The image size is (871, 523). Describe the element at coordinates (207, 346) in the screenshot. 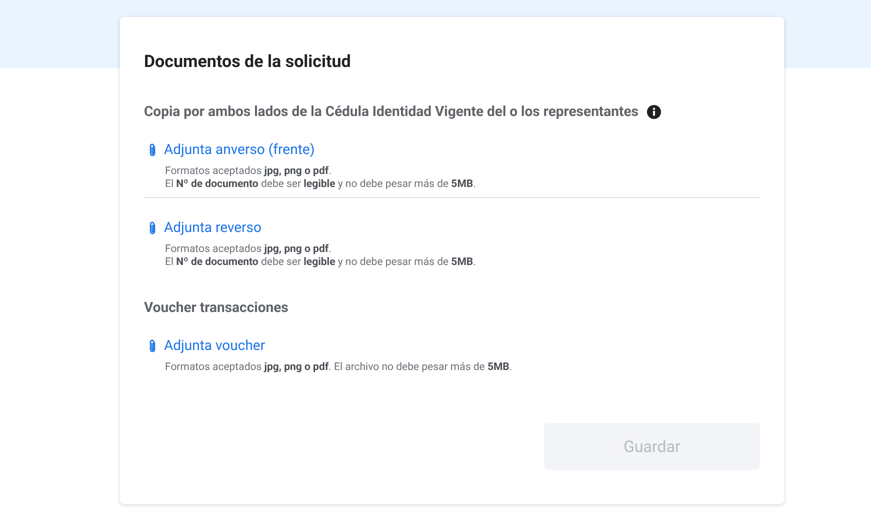

I see `attach-link: Adjunta voucher` at that location.